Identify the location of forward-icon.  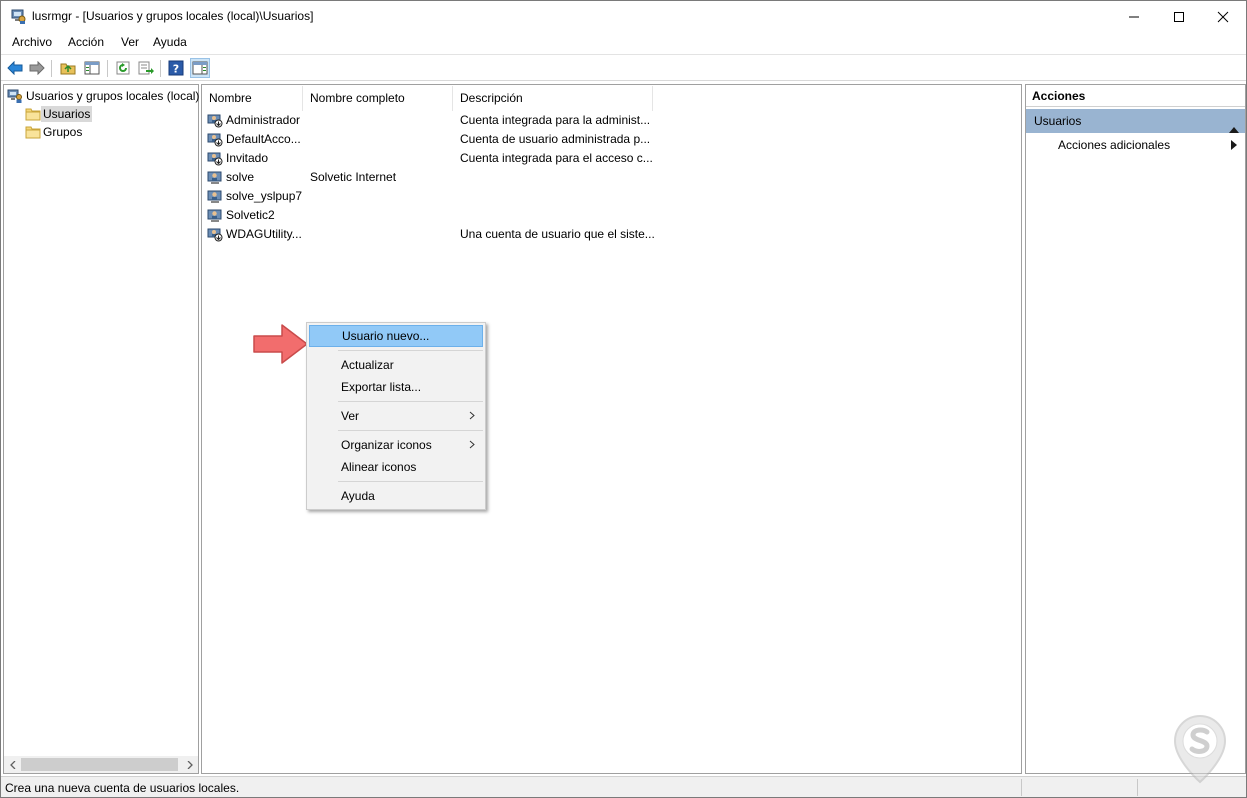
(37, 68).